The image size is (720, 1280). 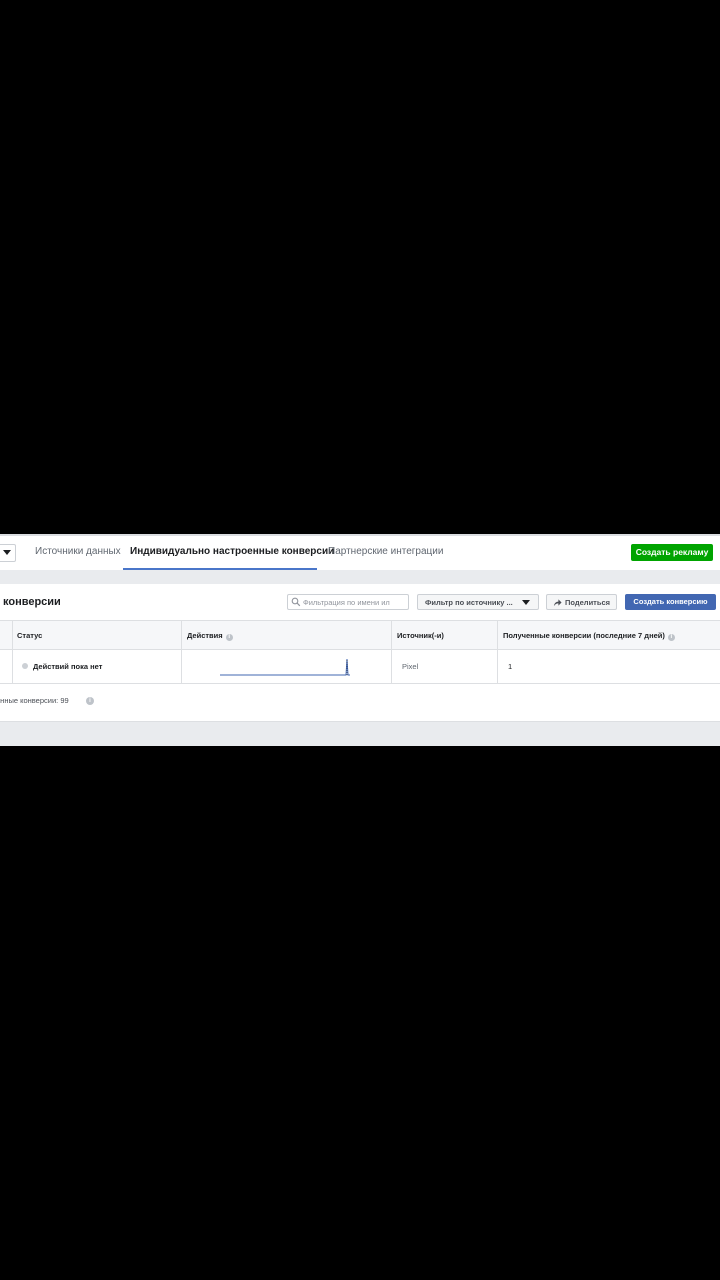 I want to click on column-header-label: Источник(-и), so click(x=420, y=635).